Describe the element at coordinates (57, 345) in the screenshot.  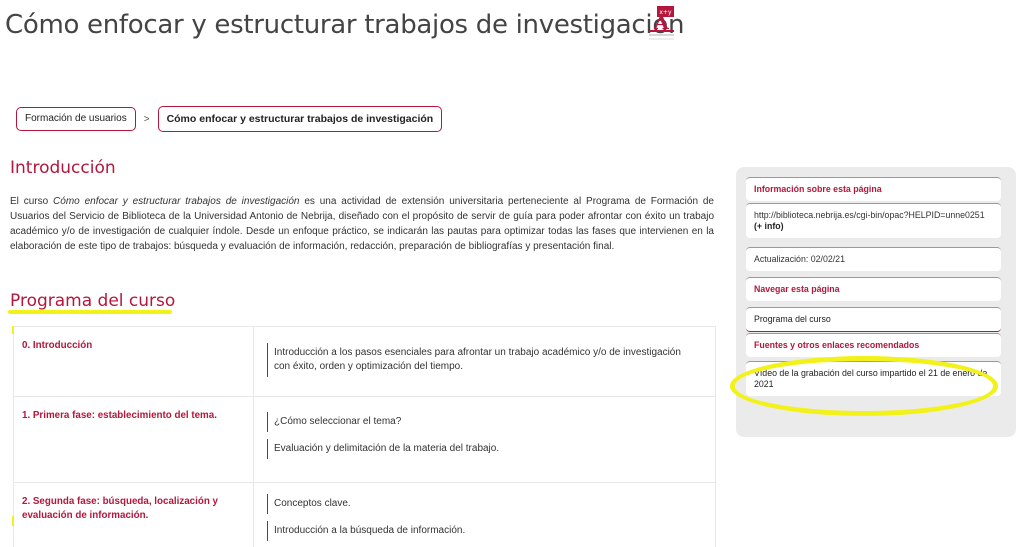
I see `phase-label: 0. Introducción` at that location.